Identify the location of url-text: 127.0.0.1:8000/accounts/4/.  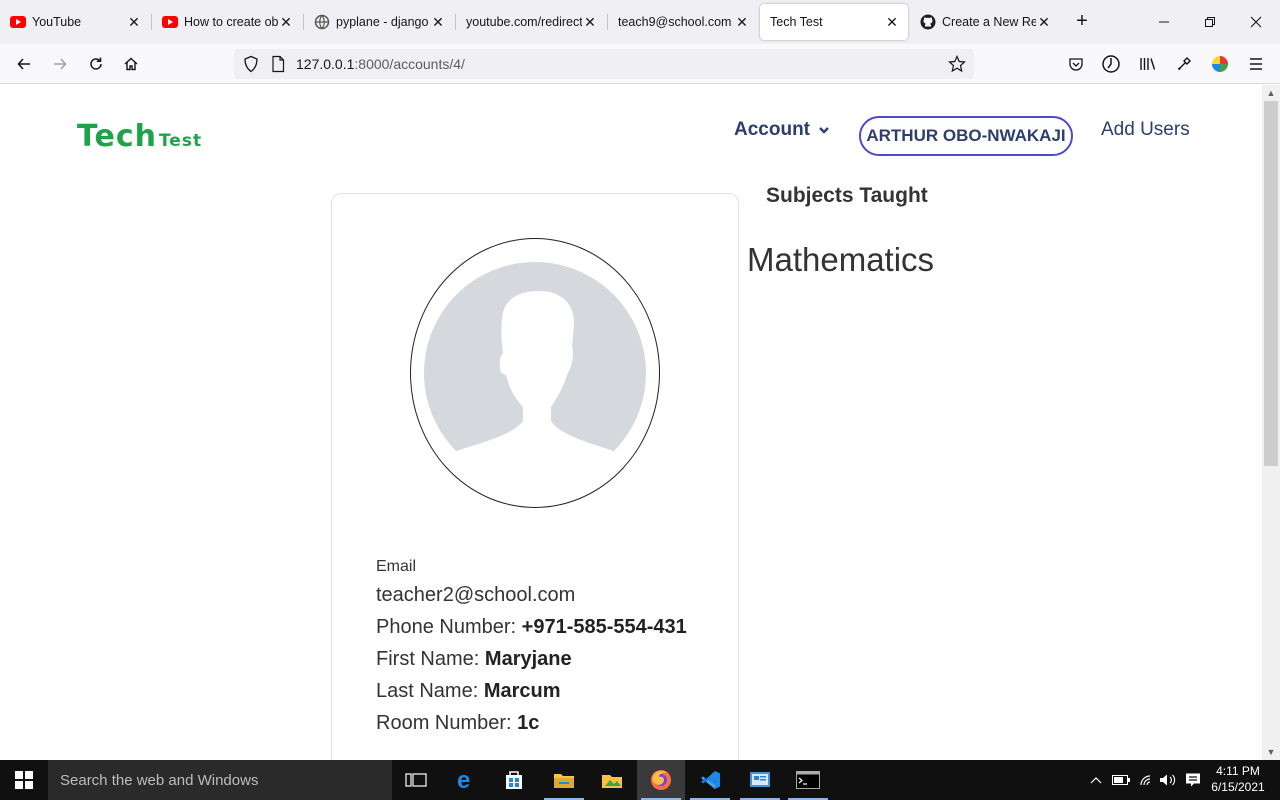
(380, 64).